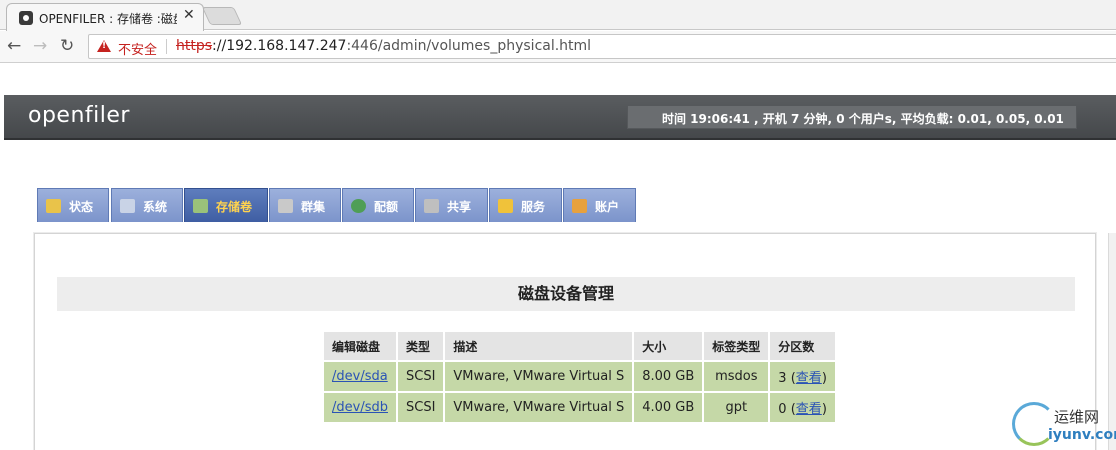 Image resolution: width=1116 pixels, height=450 pixels. I want to click on col-partitions: 分区数, so click(802, 346).